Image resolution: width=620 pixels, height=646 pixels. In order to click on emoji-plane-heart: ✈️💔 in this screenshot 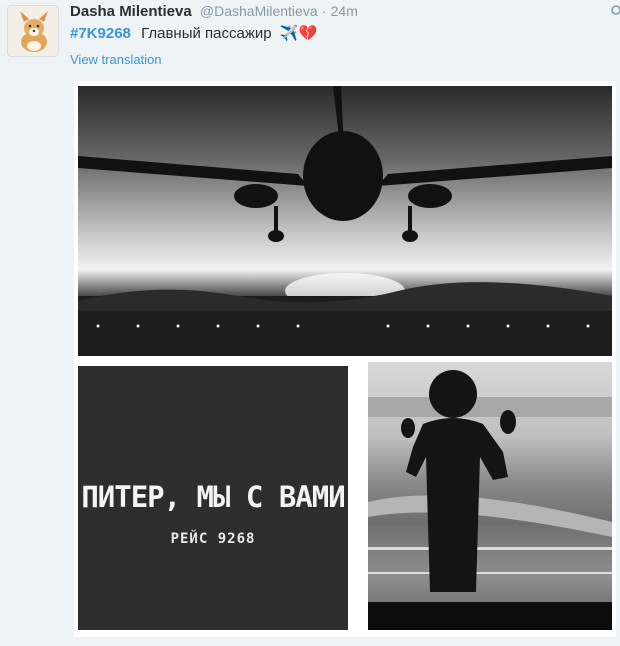, I will do `click(298, 33)`.